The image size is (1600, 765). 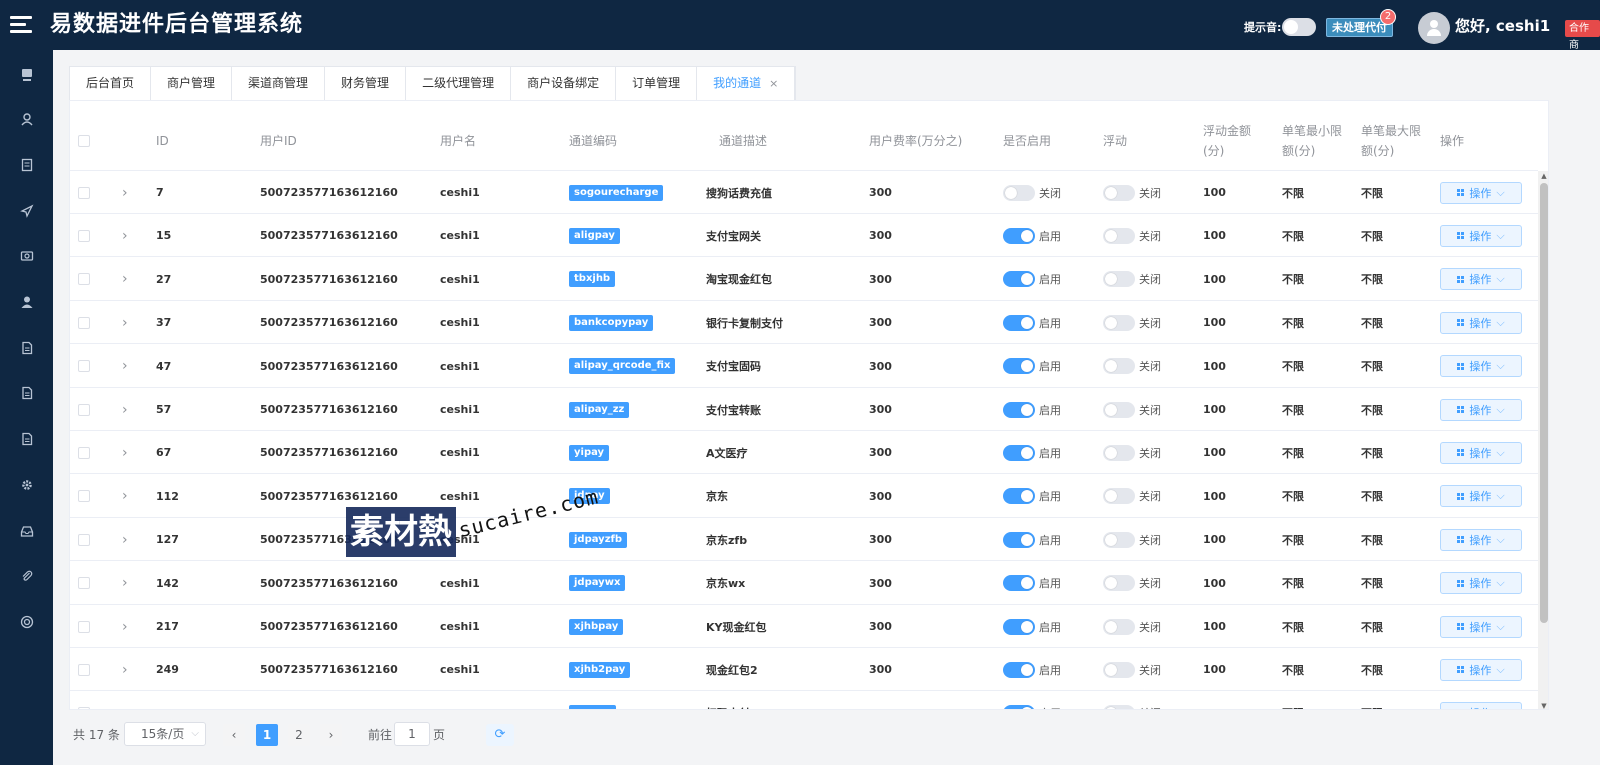 What do you see at coordinates (331, 735) in the screenshot?
I see `next-page-button: ›` at bounding box center [331, 735].